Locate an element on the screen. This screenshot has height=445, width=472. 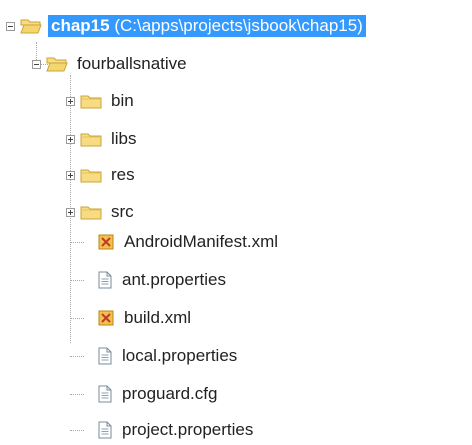
tree-item-folder: res is located at coordinates (102, 175).